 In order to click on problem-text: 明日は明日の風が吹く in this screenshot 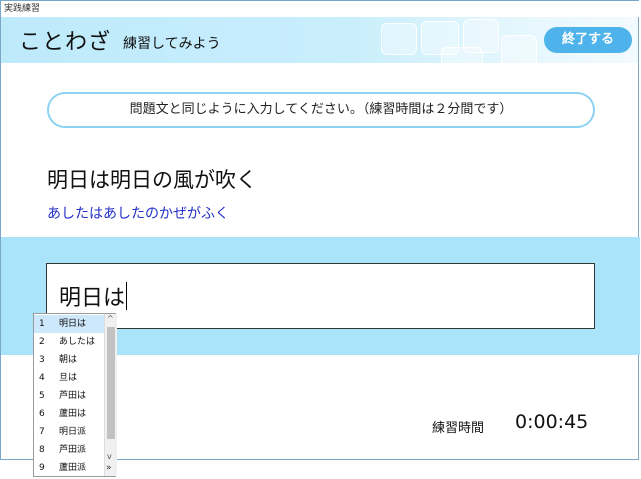, I will do `click(152, 180)`.